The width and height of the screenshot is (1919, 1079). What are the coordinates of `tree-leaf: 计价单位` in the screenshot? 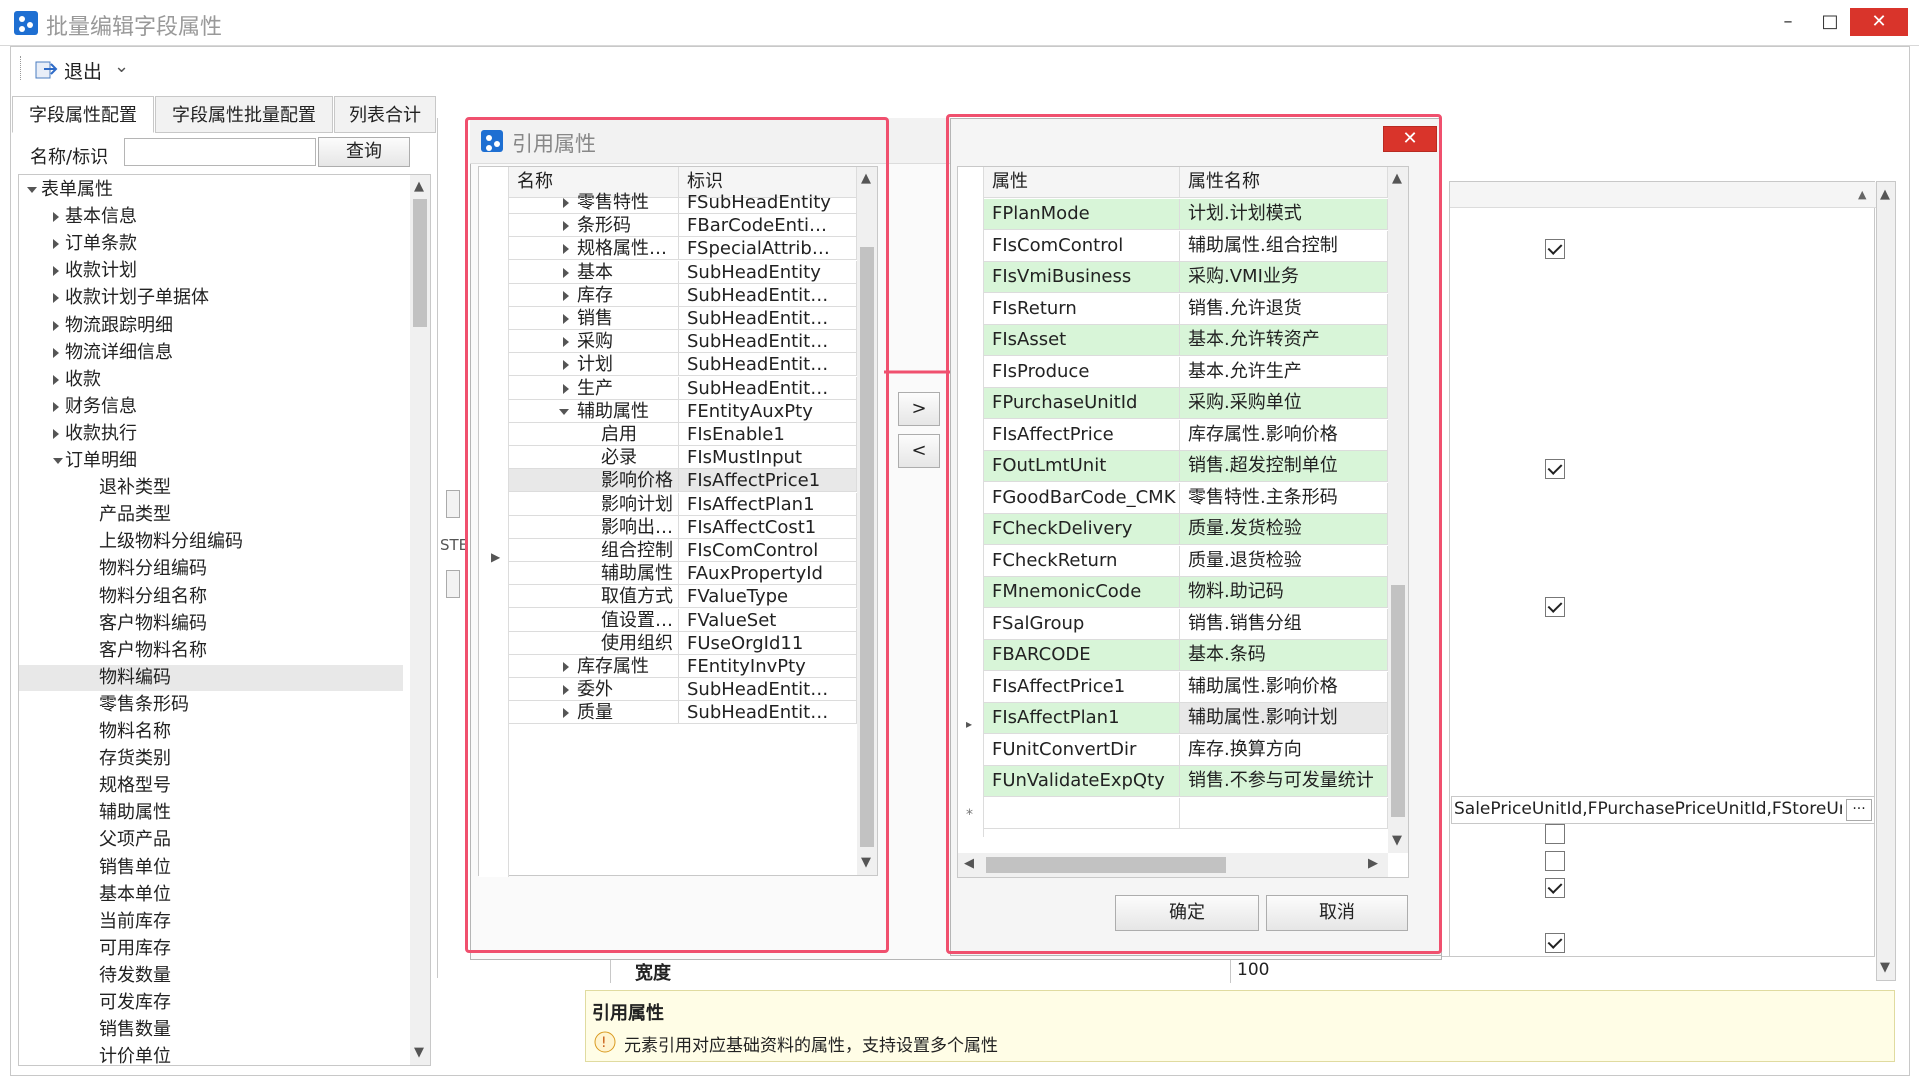 It's located at (211, 1055).